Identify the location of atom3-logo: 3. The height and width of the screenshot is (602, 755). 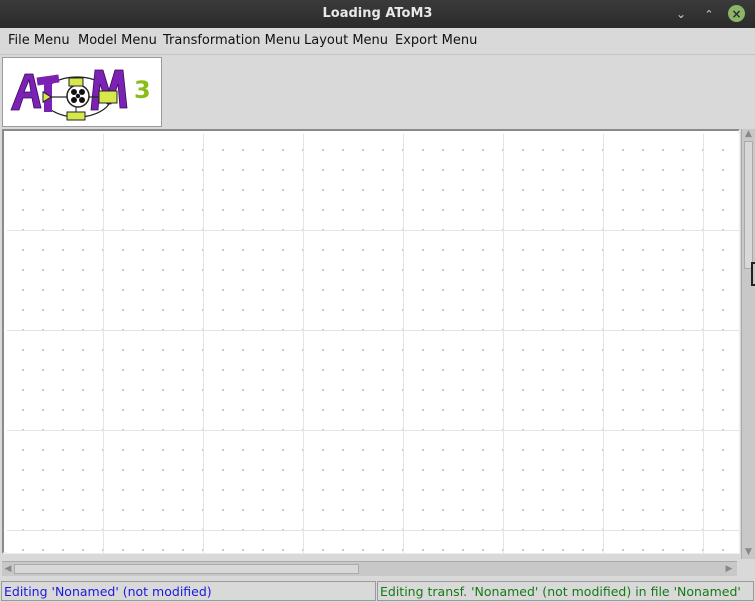
(82, 92).